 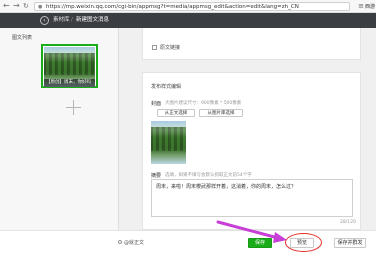 What do you see at coordinates (40, 7) in the screenshot?
I see `lock-icon: ●` at bounding box center [40, 7].